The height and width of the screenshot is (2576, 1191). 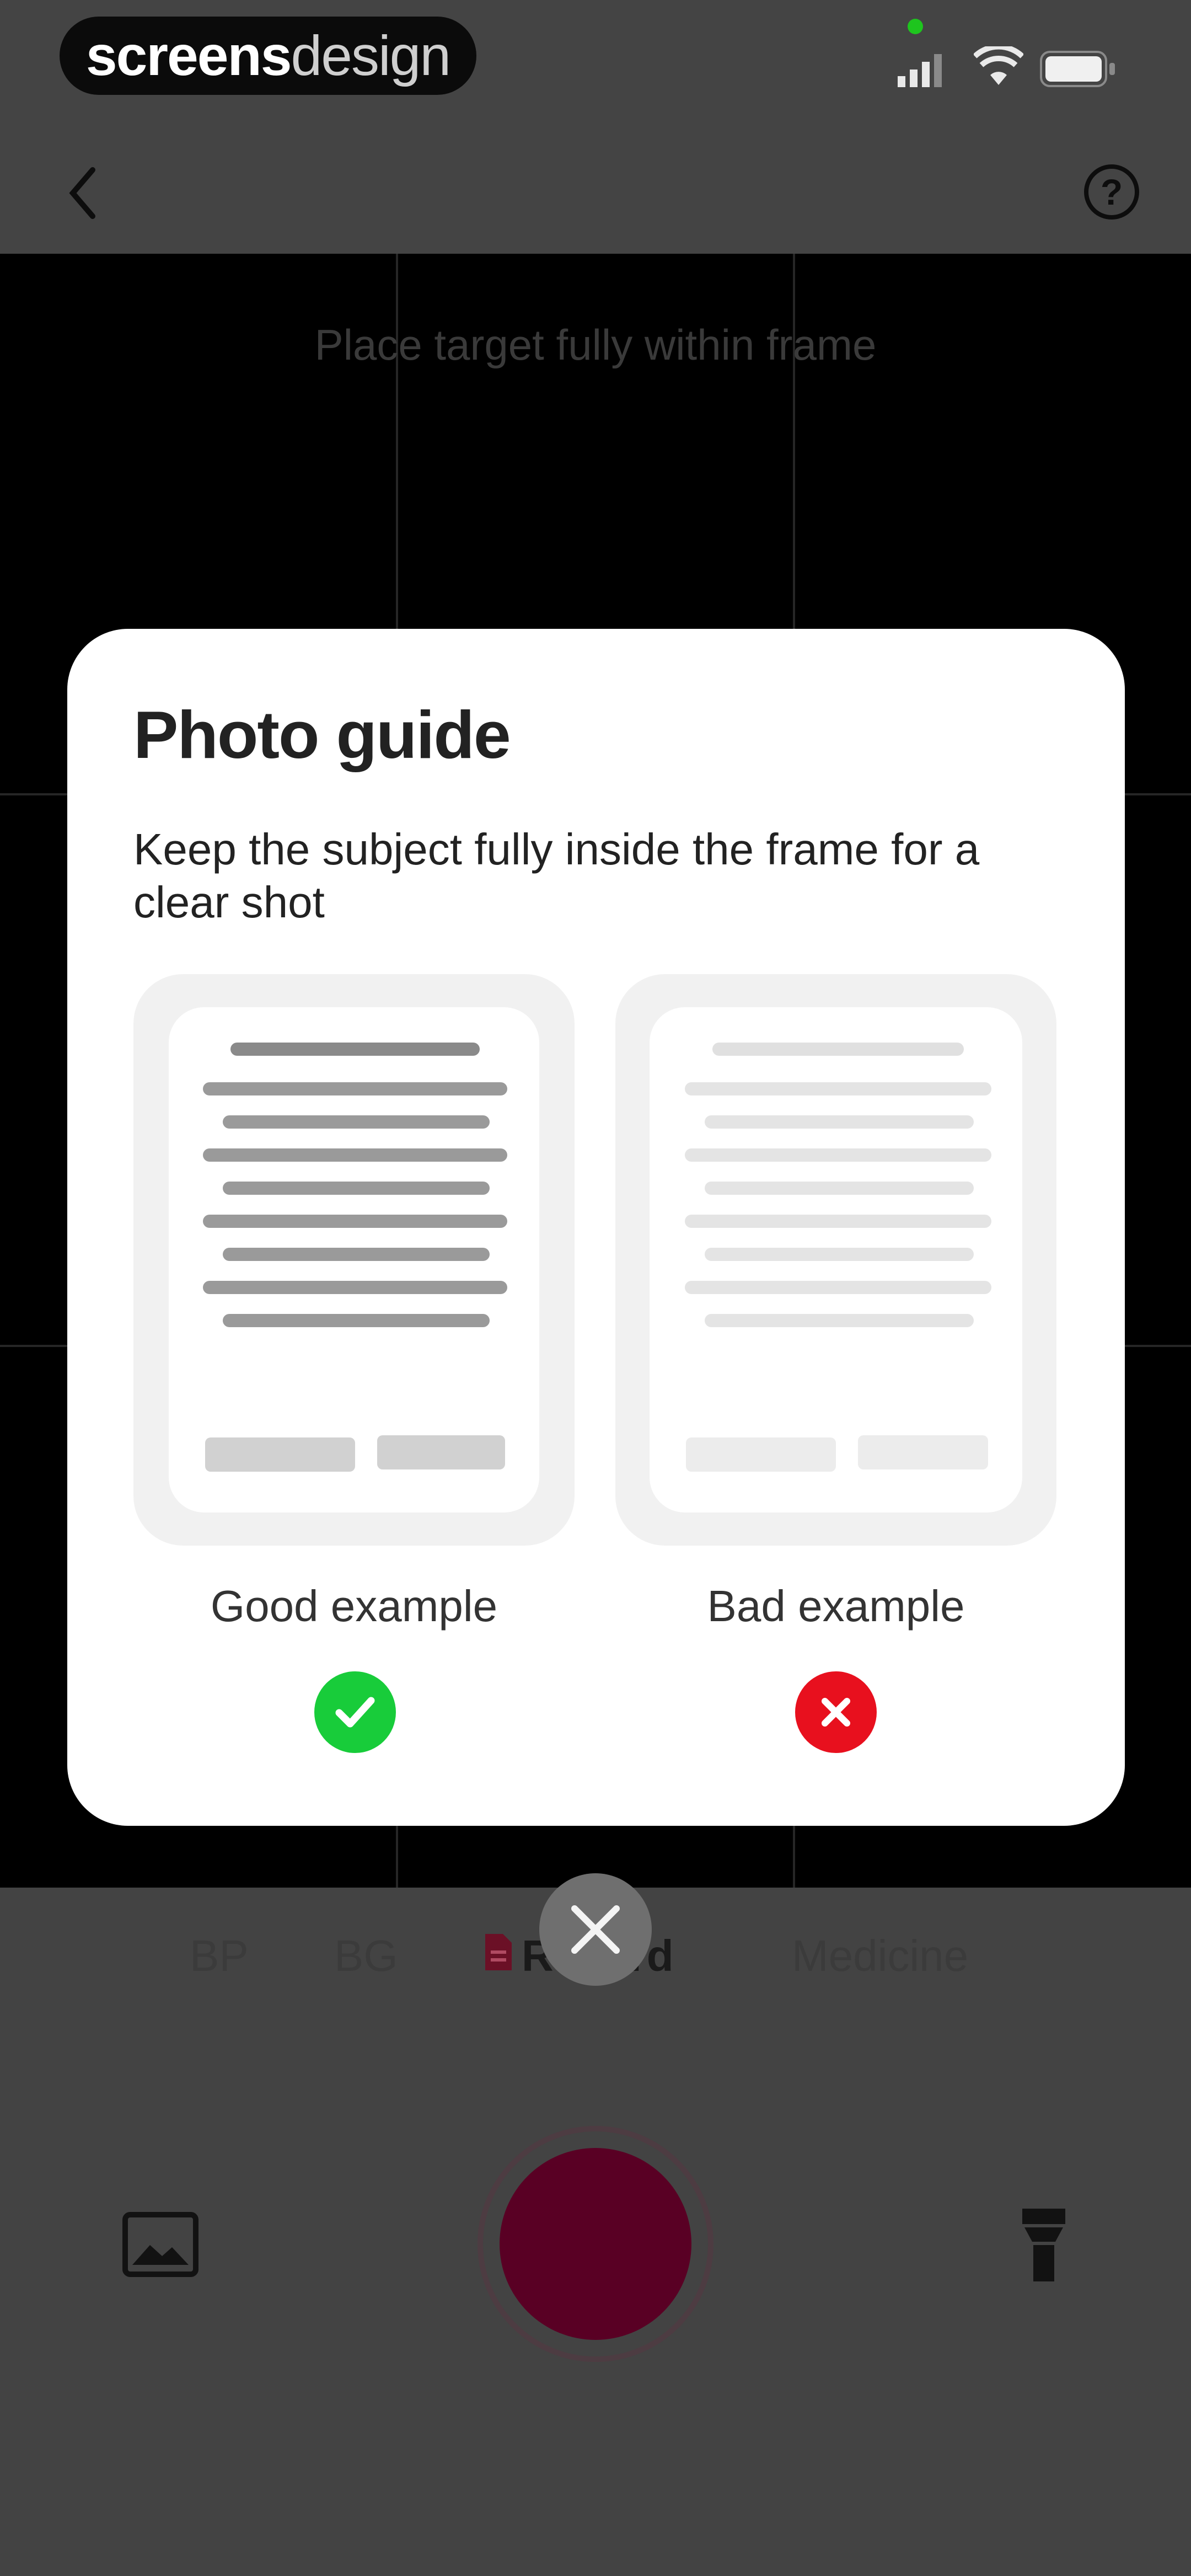 What do you see at coordinates (998, 65) in the screenshot?
I see `wifi-icon` at bounding box center [998, 65].